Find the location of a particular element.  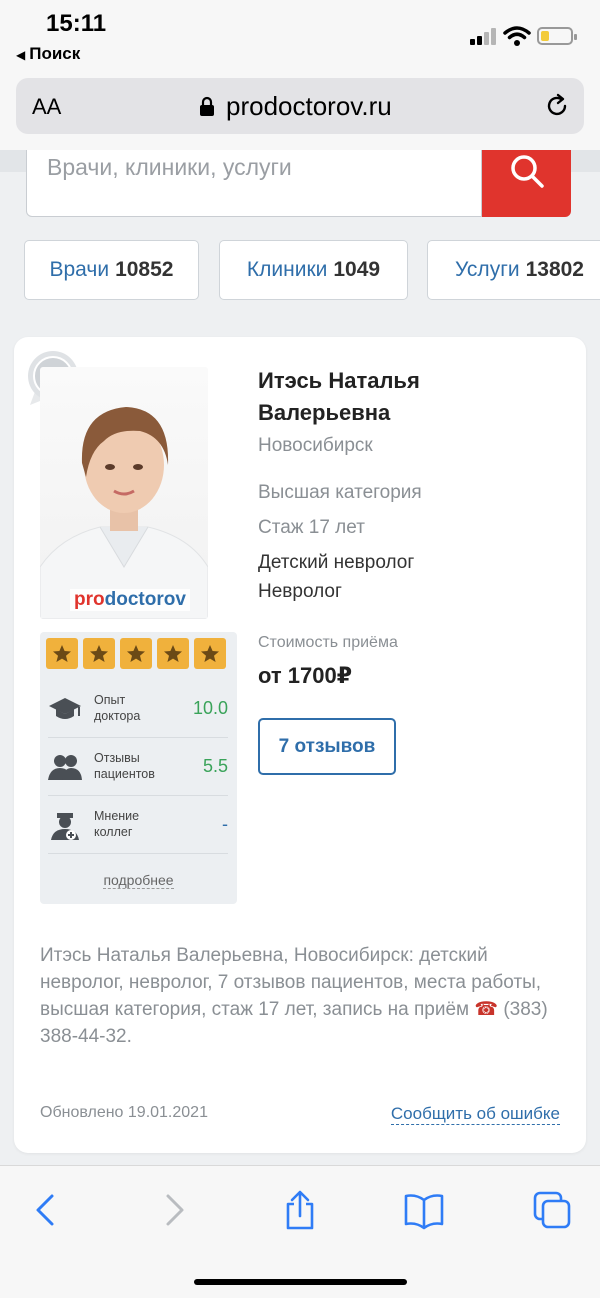

rating-row-reviews: Отзывы пациентов 5.5 is located at coordinates (138, 767).